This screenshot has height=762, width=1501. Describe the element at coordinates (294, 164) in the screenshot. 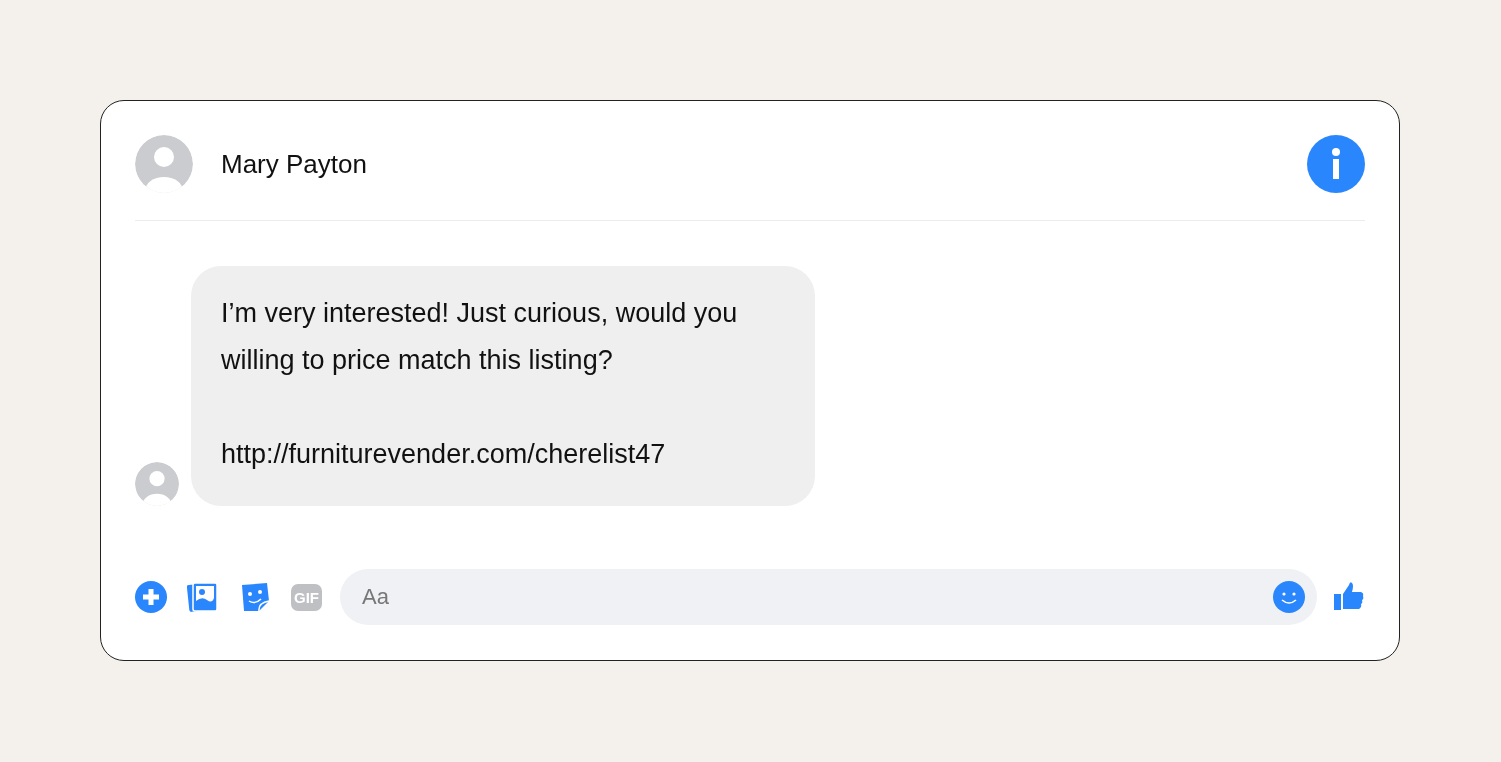

I see `contact-name: Mary Payton` at that location.